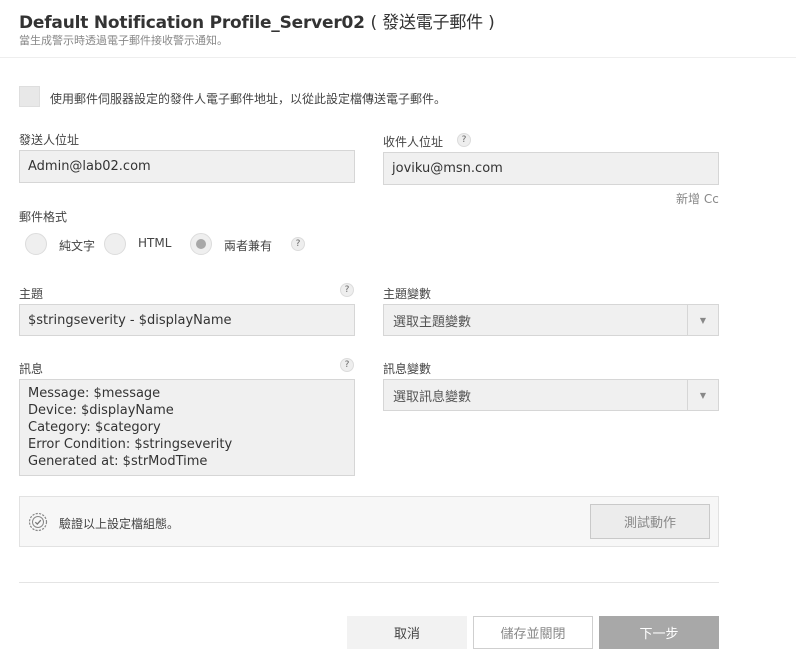 This screenshot has height=658, width=796. I want to click on use-server-sender-checkbox, so click(29, 96).